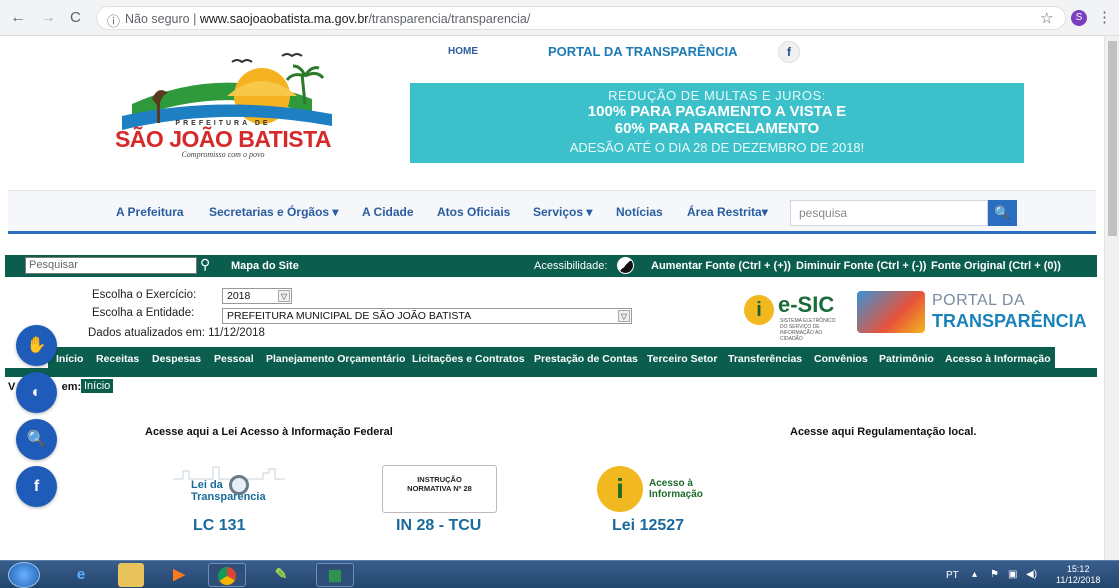 The image size is (1119, 588). I want to click on site-search-input: pesquisa, so click(889, 213).